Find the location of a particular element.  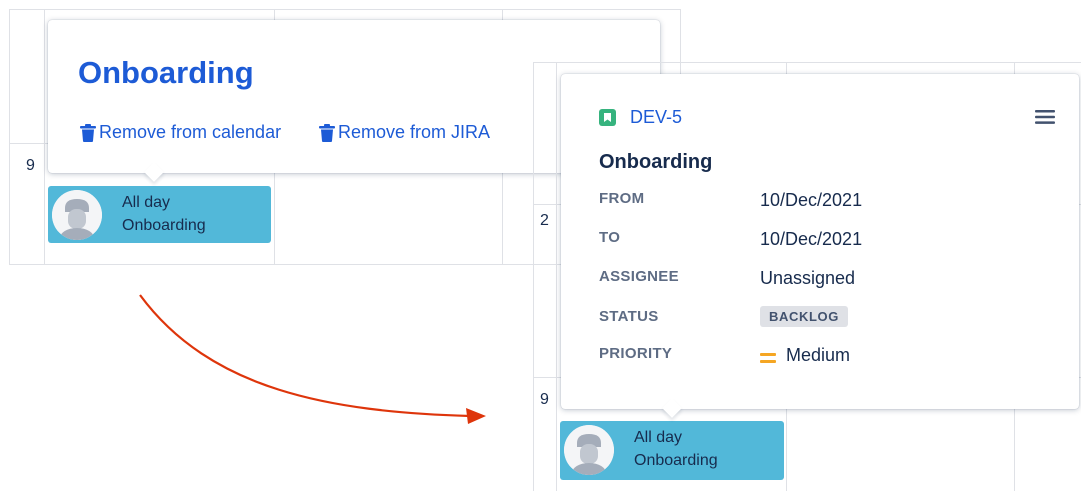

field-label: ASSIGNEE is located at coordinates (639, 276).